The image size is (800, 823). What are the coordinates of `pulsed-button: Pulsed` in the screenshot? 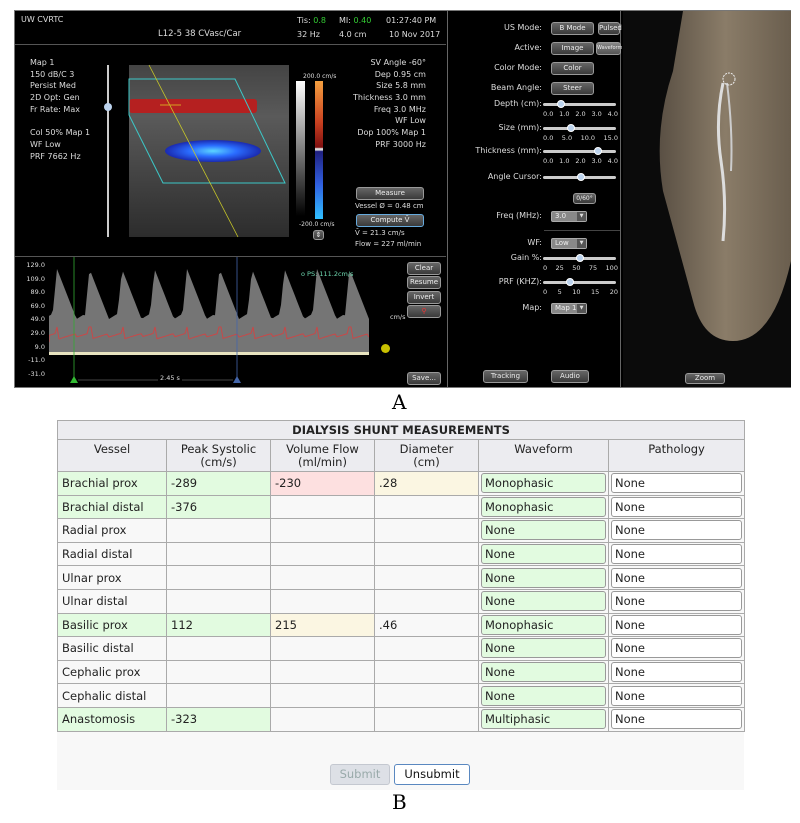 It's located at (610, 28).